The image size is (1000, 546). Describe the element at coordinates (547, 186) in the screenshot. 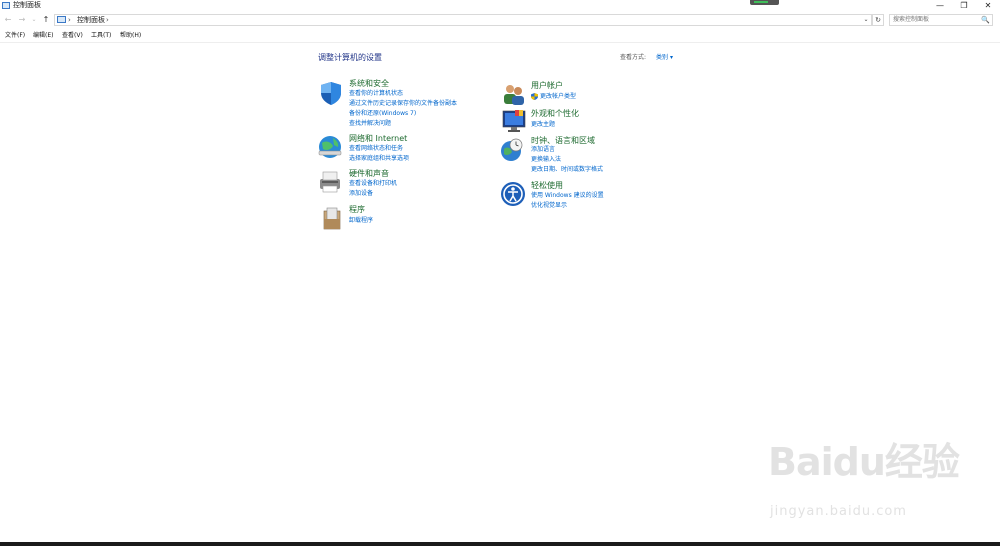

I see `category-title-ease-of-access: 轻松使用` at that location.